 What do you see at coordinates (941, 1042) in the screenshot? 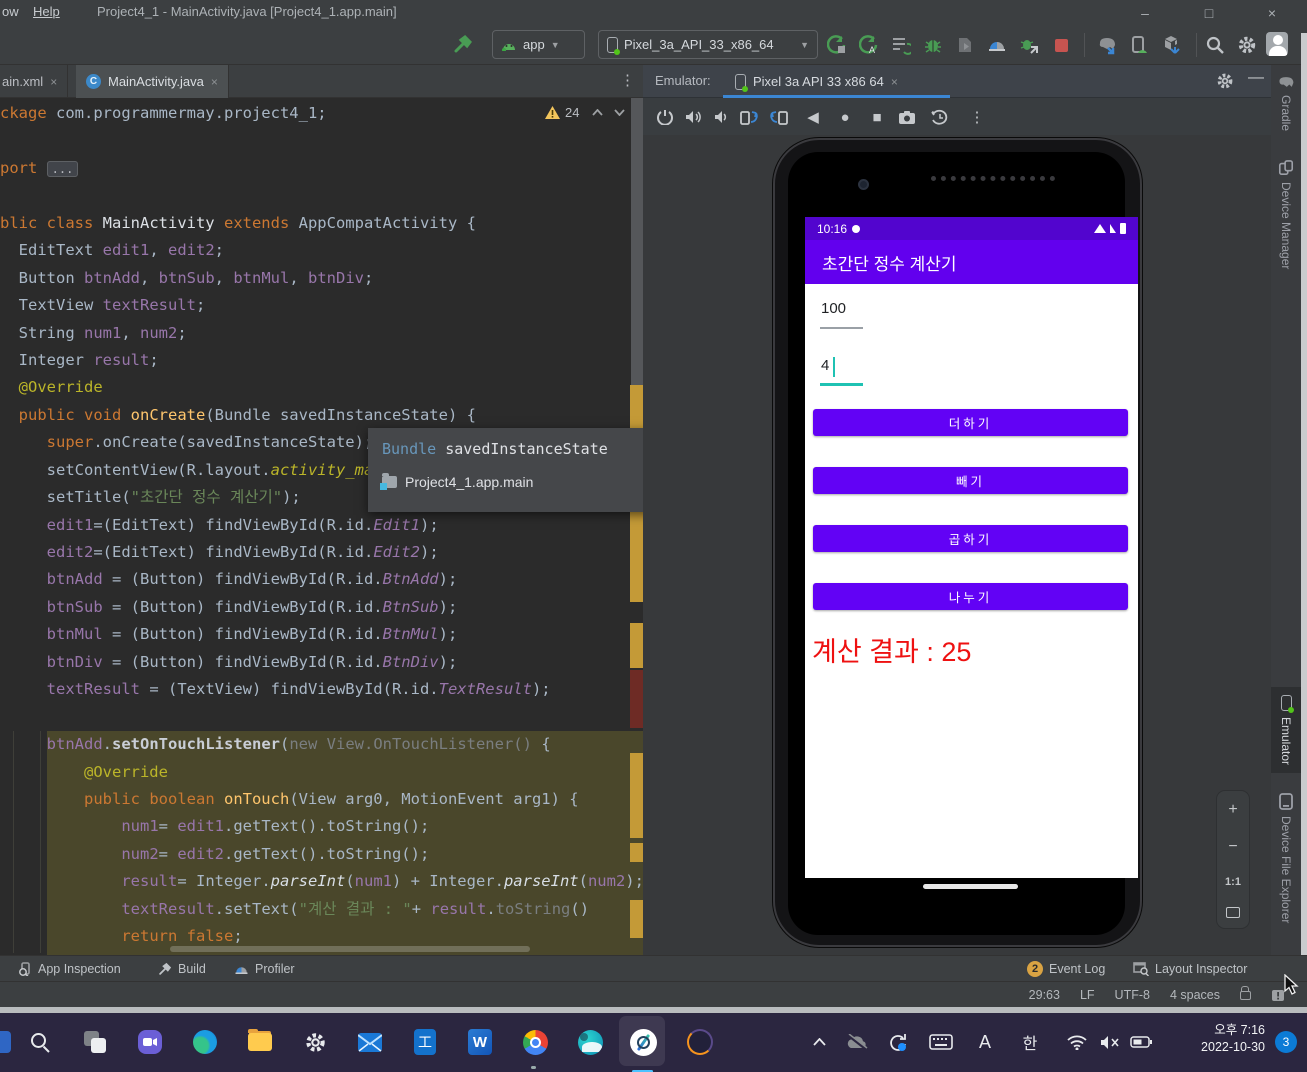
I see `tray-keyboard-icon` at bounding box center [941, 1042].